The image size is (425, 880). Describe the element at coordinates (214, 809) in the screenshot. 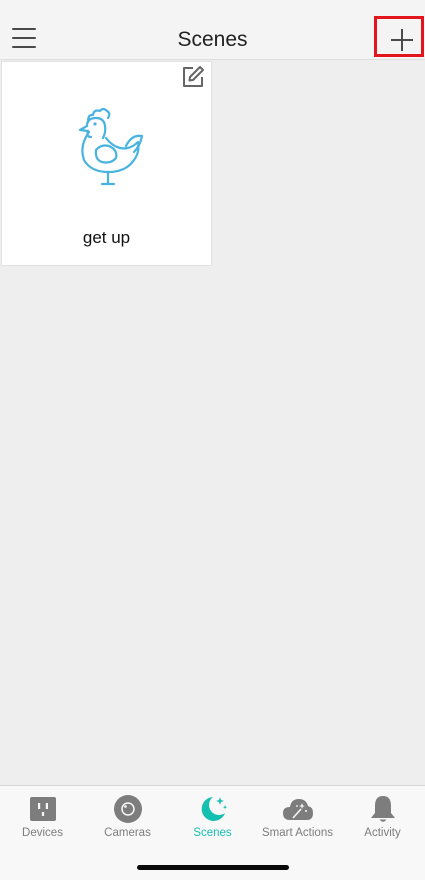

I see `moon-stars-icon` at that location.